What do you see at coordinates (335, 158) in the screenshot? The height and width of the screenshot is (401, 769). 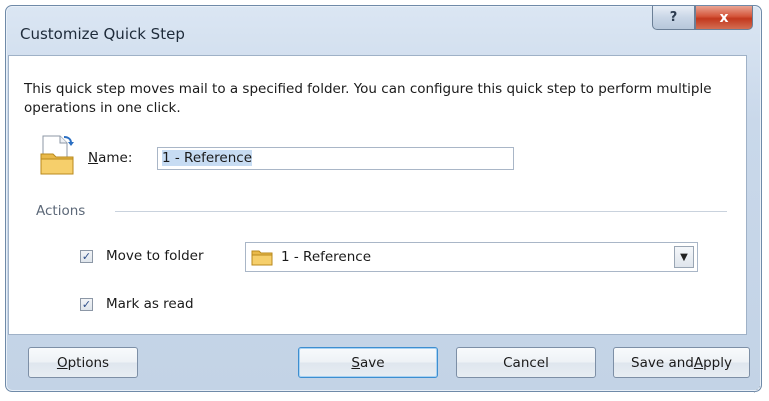 I see `name-input: 1 - Reference` at bounding box center [335, 158].